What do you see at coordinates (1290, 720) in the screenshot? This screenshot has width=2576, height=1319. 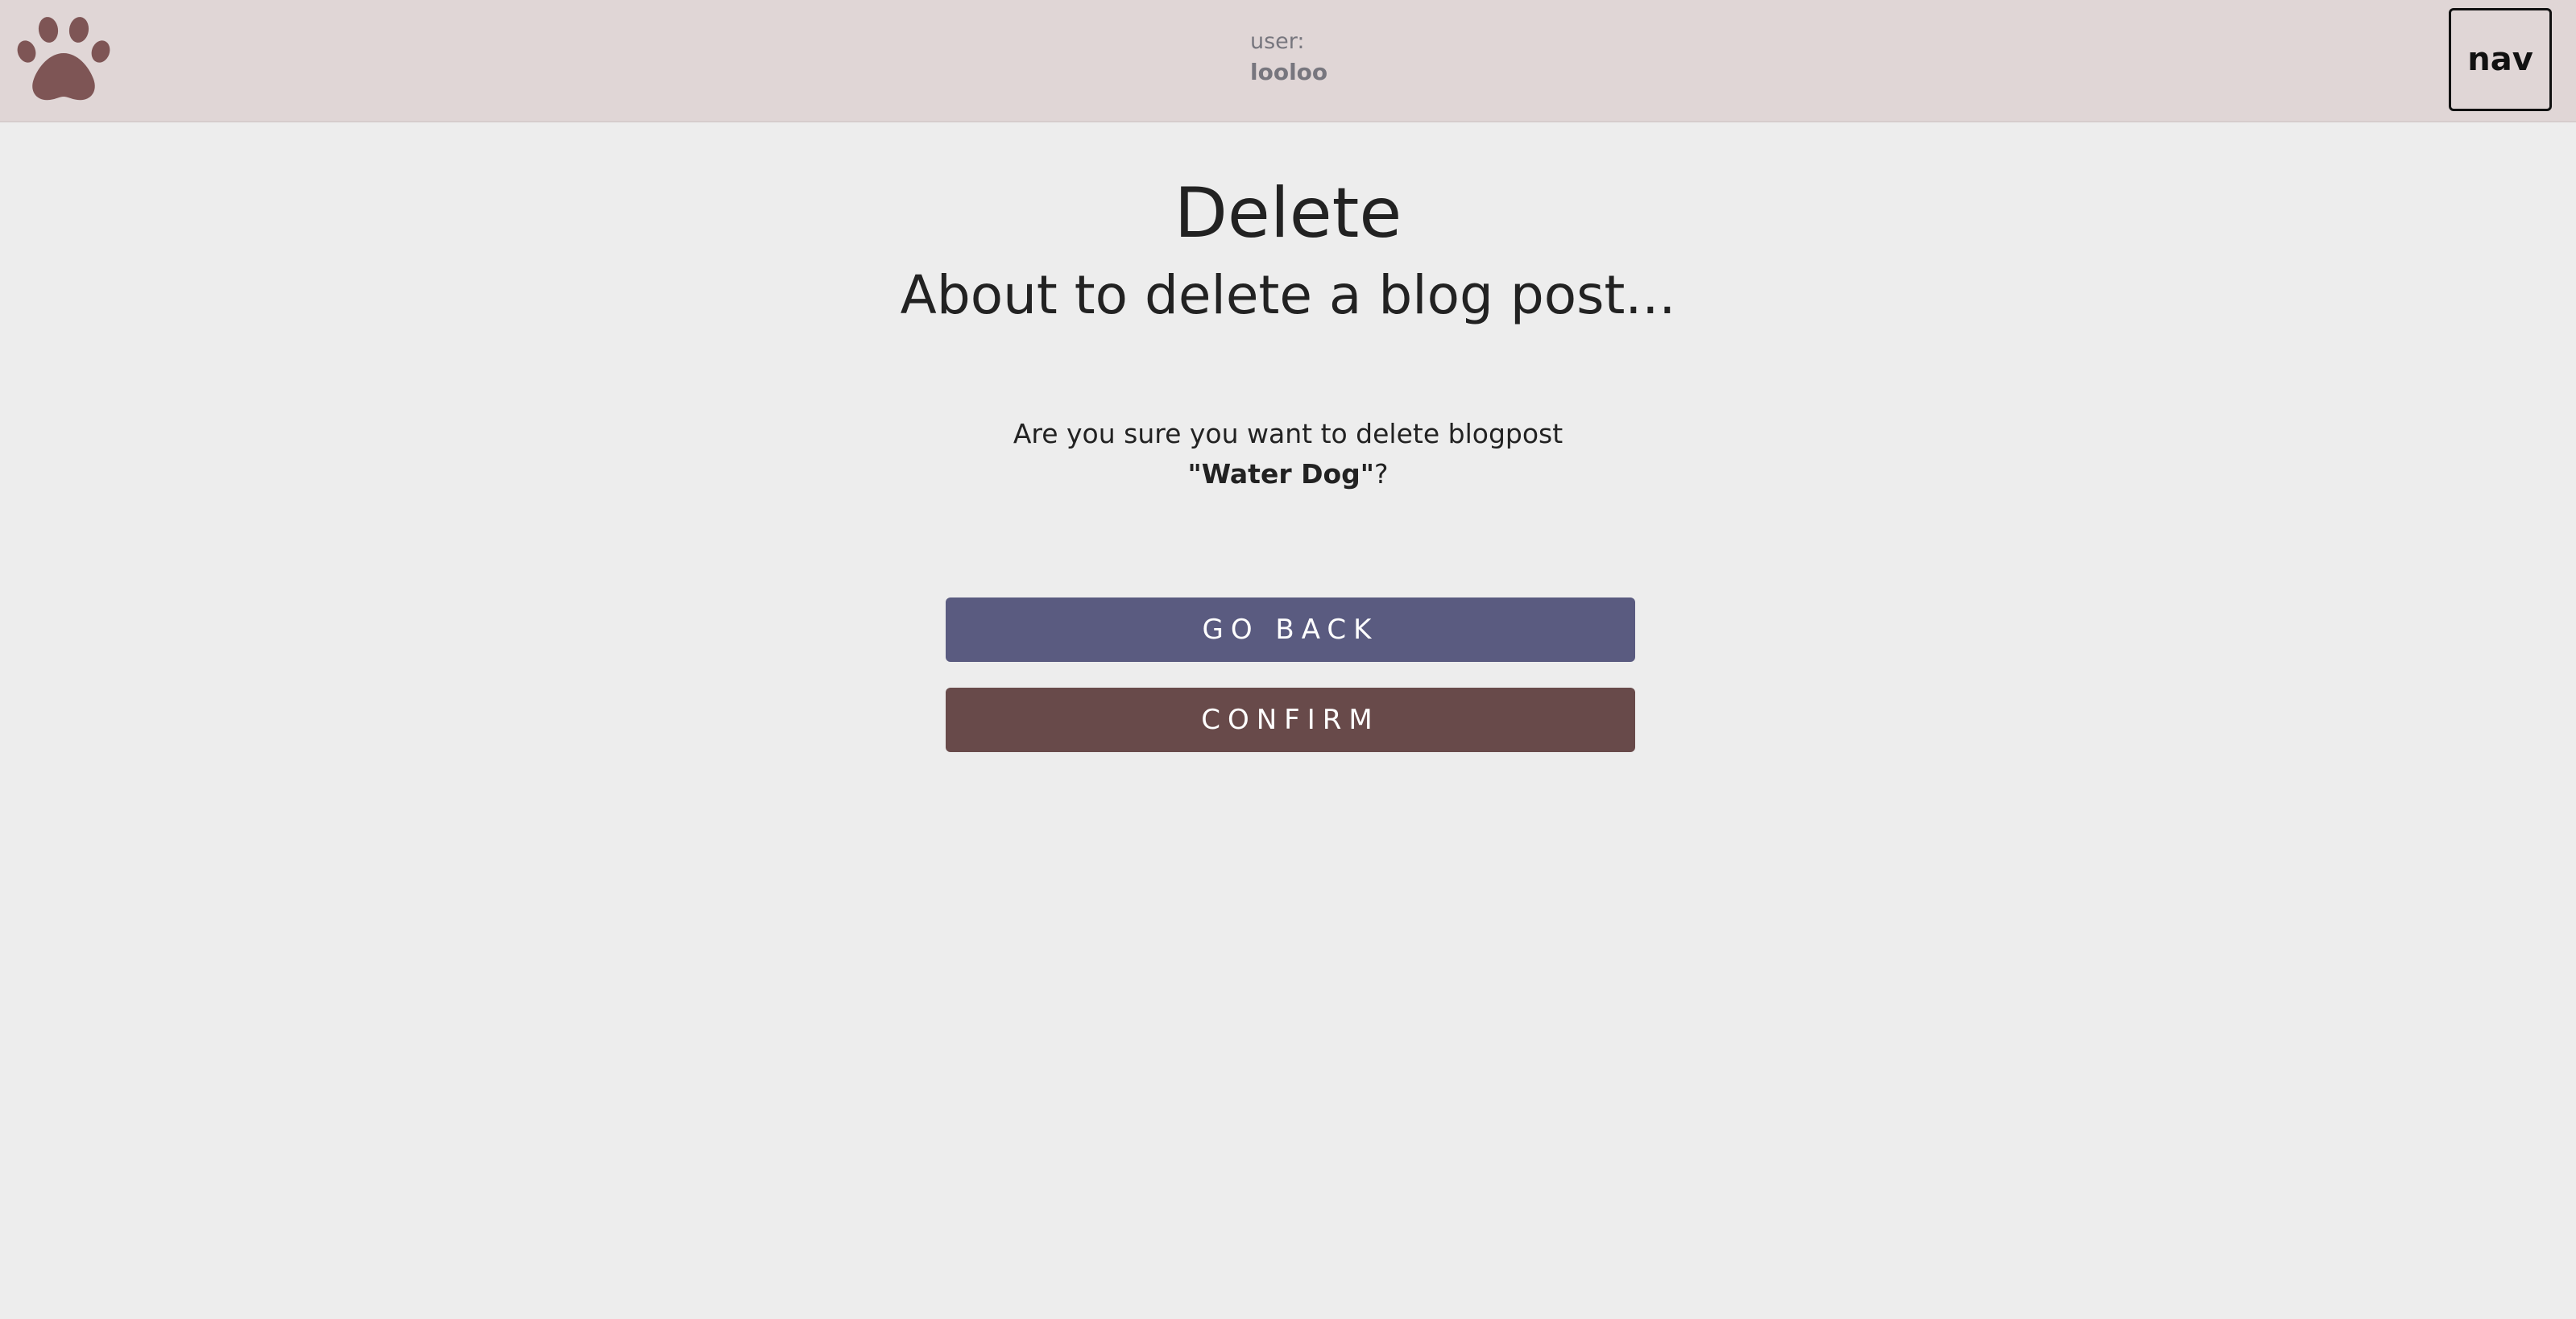 I see `confirm-button: CONFIRM` at bounding box center [1290, 720].